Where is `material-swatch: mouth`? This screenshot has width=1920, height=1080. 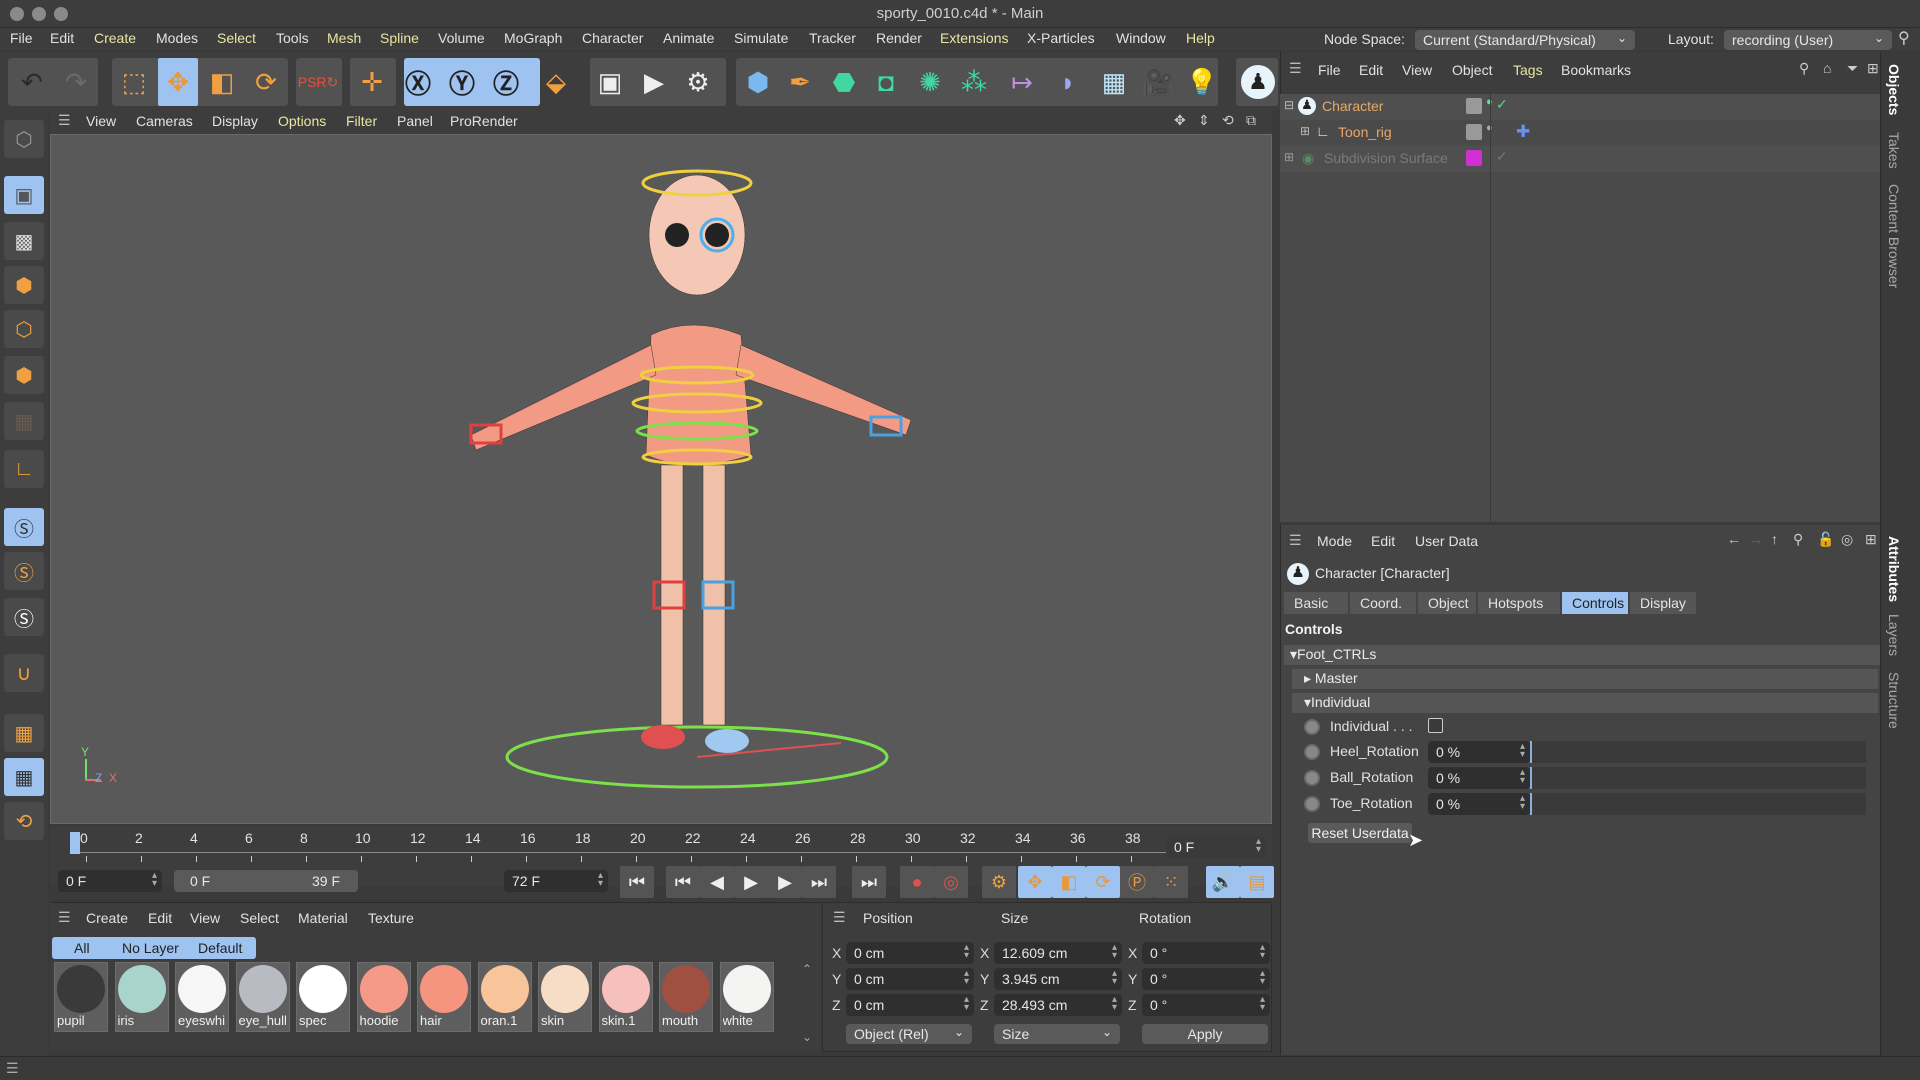
material-swatch: mouth is located at coordinates (686, 997).